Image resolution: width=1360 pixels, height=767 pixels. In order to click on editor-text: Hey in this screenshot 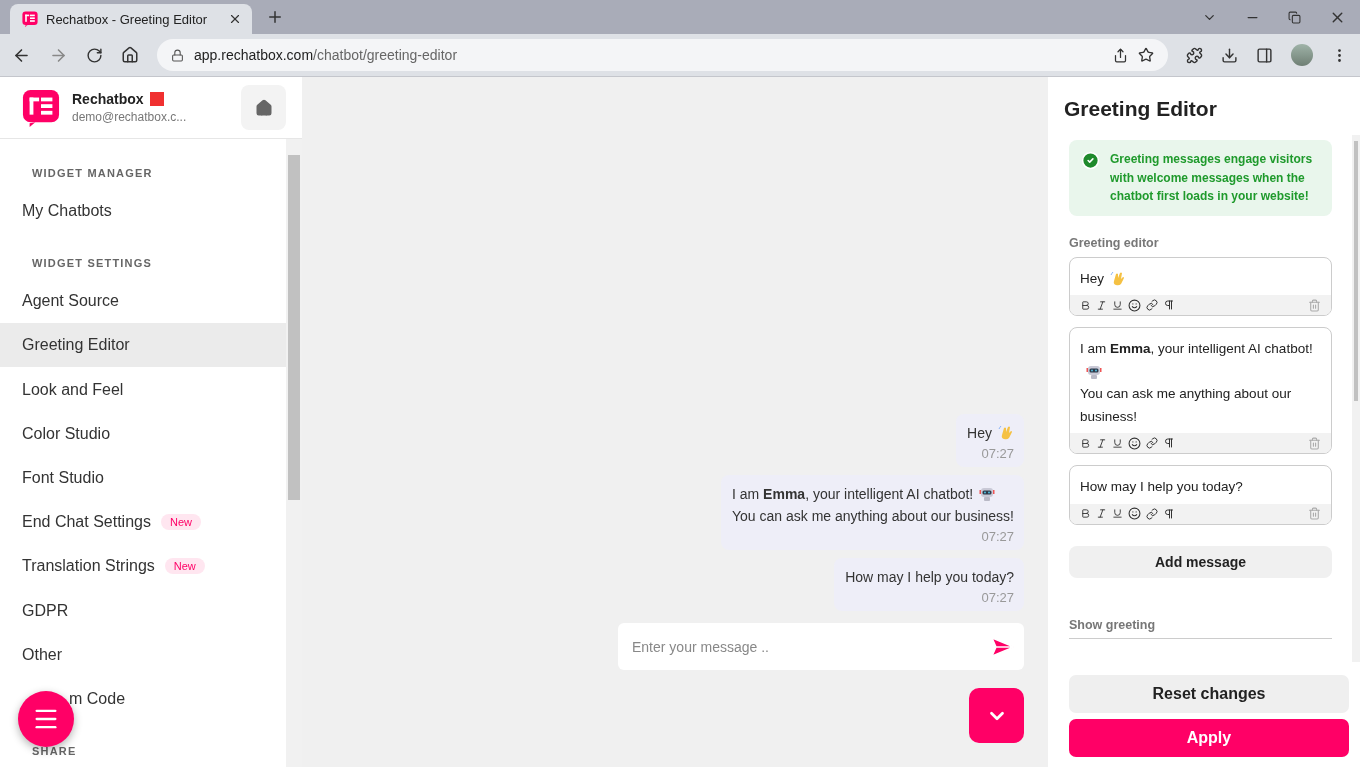, I will do `click(1092, 278)`.